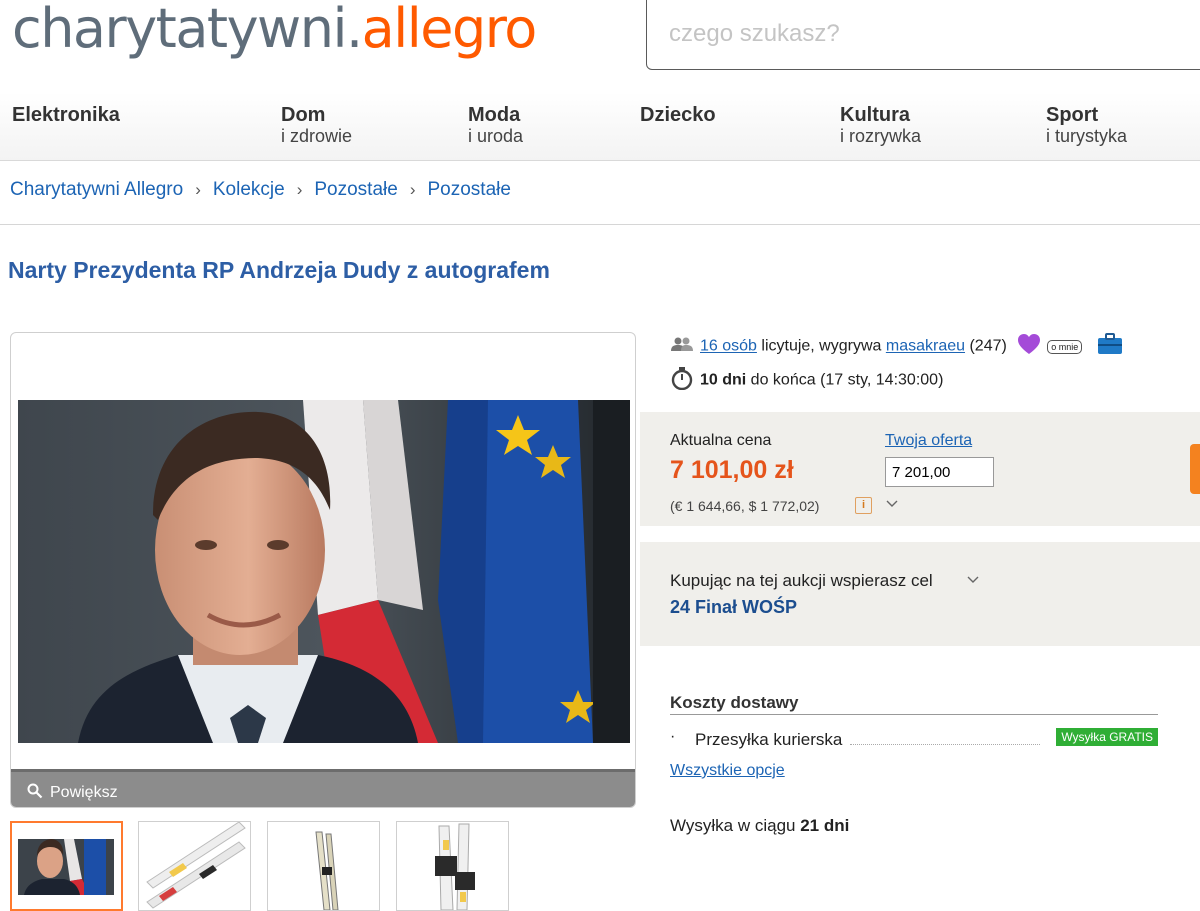 The image size is (1200, 911). What do you see at coordinates (745, 506) in the screenshot?
I see `price-conversion: (€ 1 644,66, $ 1 772,02)` at bounding box center [745, 506].